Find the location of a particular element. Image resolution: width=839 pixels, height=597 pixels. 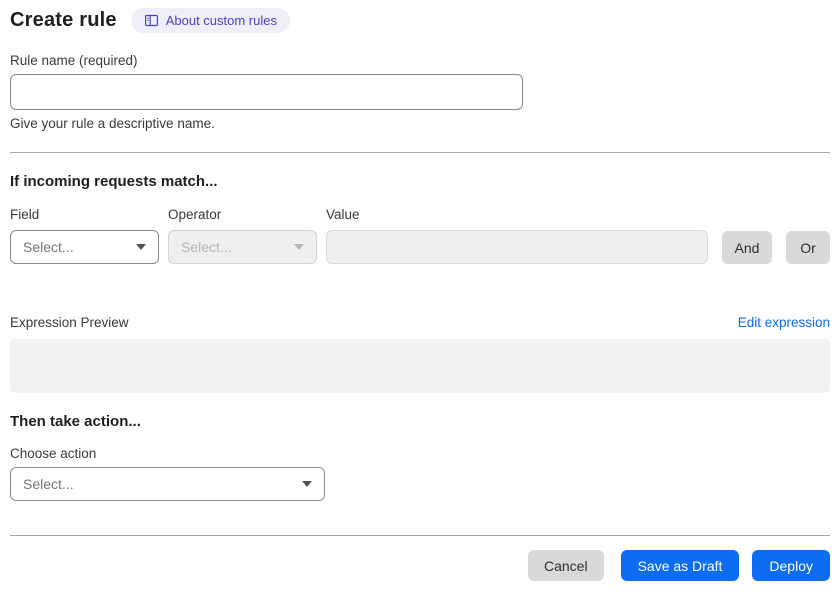

header: Create rule About custom rules is located at coordinates (420, 20).